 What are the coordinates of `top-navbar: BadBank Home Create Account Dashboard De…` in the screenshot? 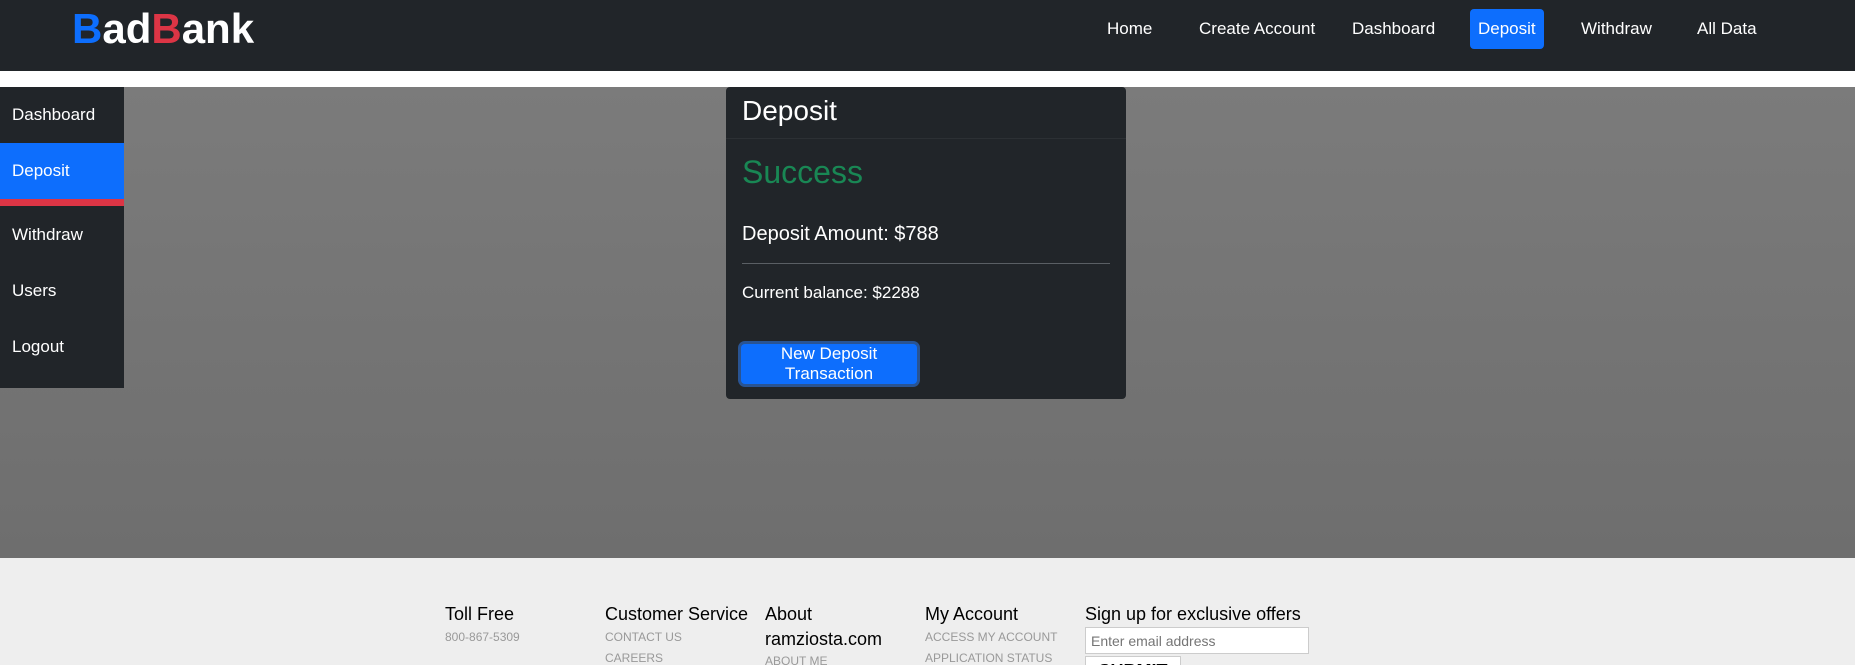 It's located at (927, 35).